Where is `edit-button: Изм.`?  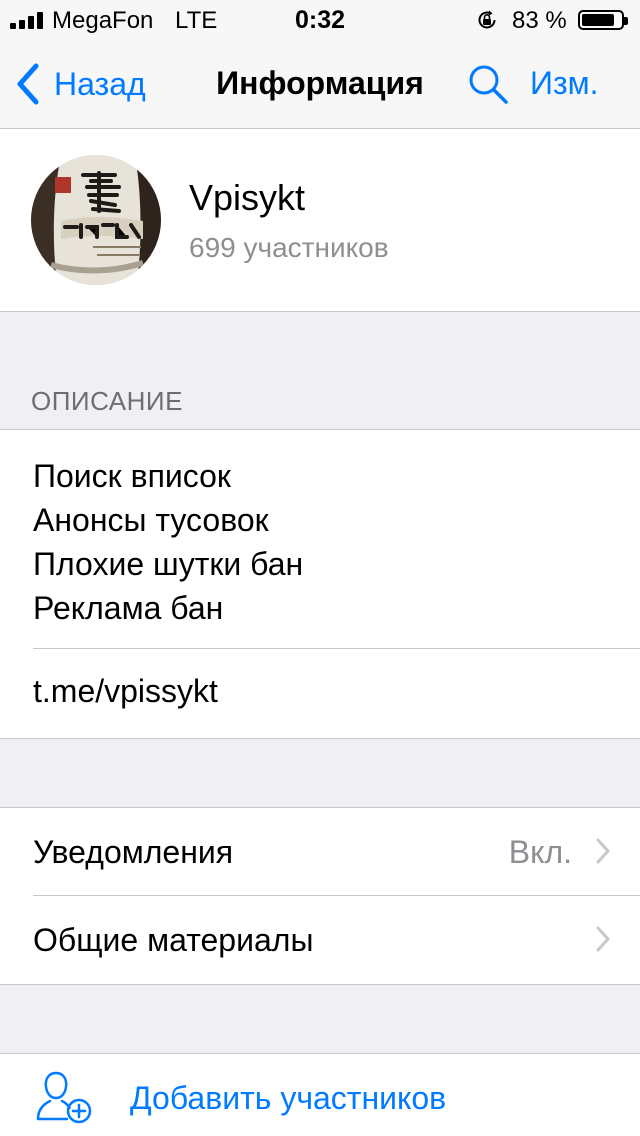
edit-button: Изм. is located at coordinates (564, 83).